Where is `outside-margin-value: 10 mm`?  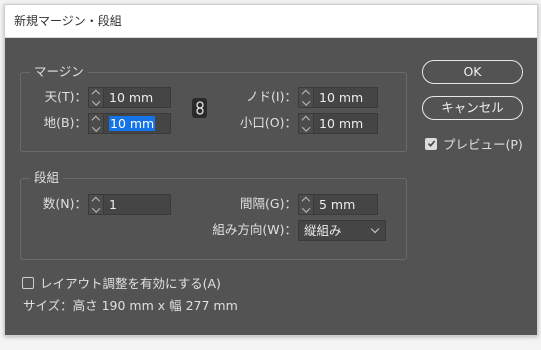 outside-margin-value: 10 mm is located at coordinates (345, 123).